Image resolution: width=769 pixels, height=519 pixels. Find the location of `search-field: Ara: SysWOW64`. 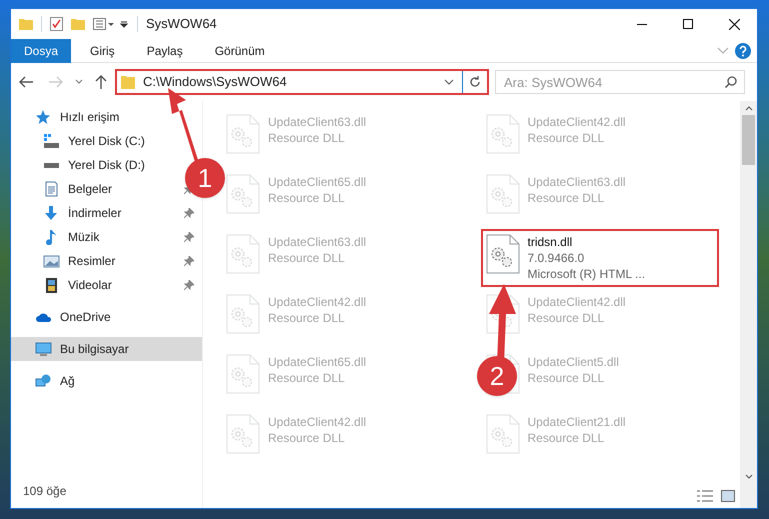

search-field: Ara: SysWOW64 is located at coordinates (620, 82).